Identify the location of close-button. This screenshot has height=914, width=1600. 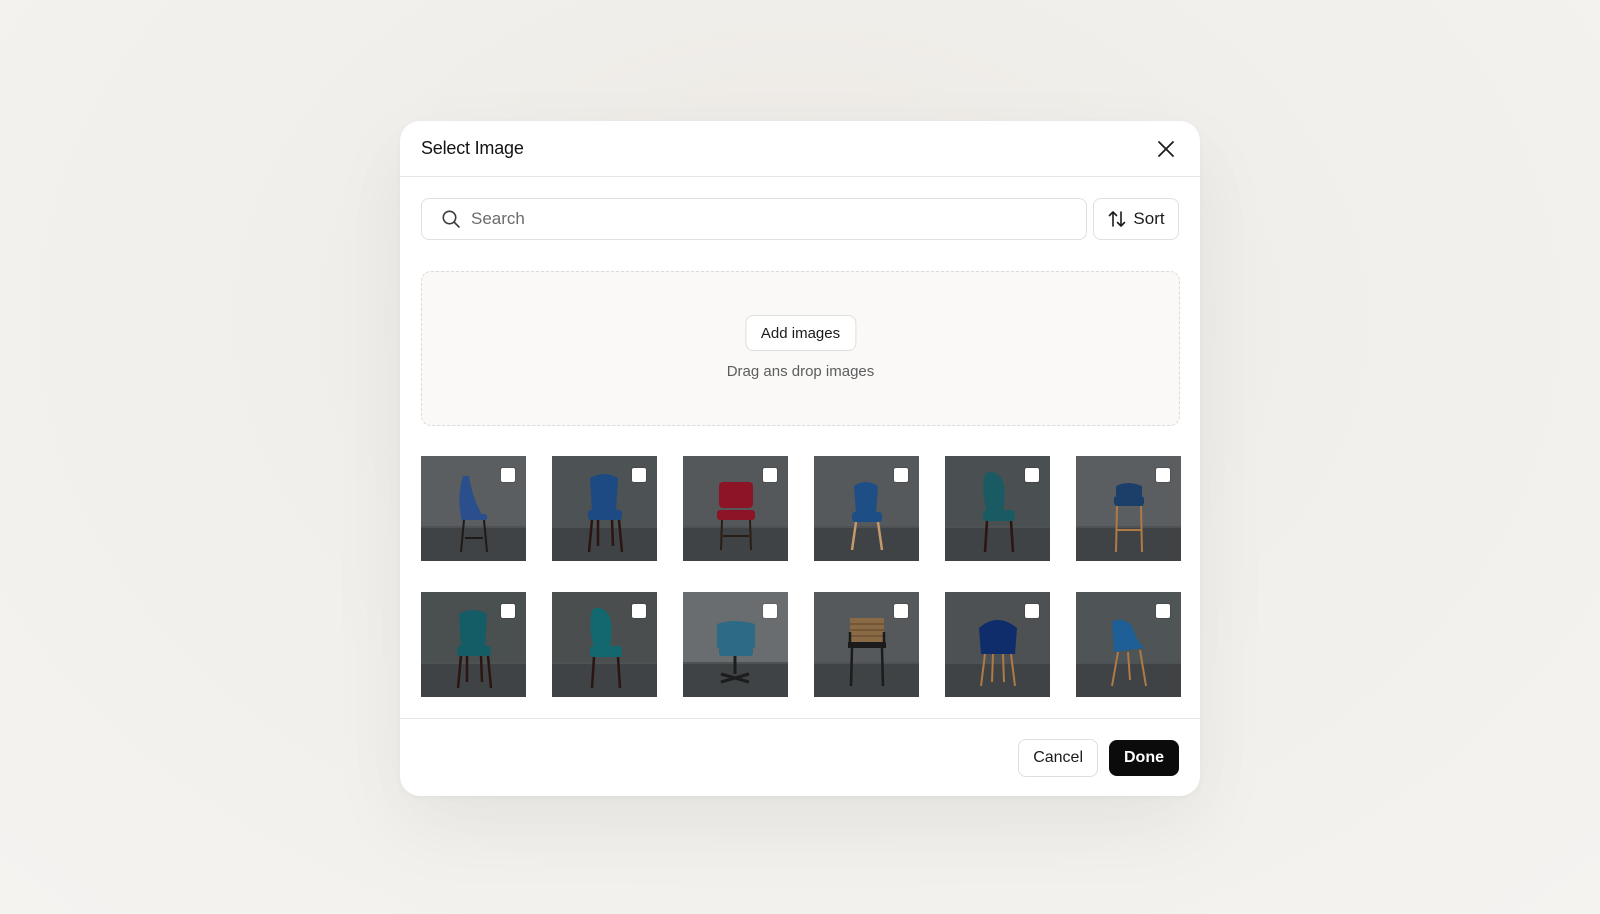
(1166, 149).